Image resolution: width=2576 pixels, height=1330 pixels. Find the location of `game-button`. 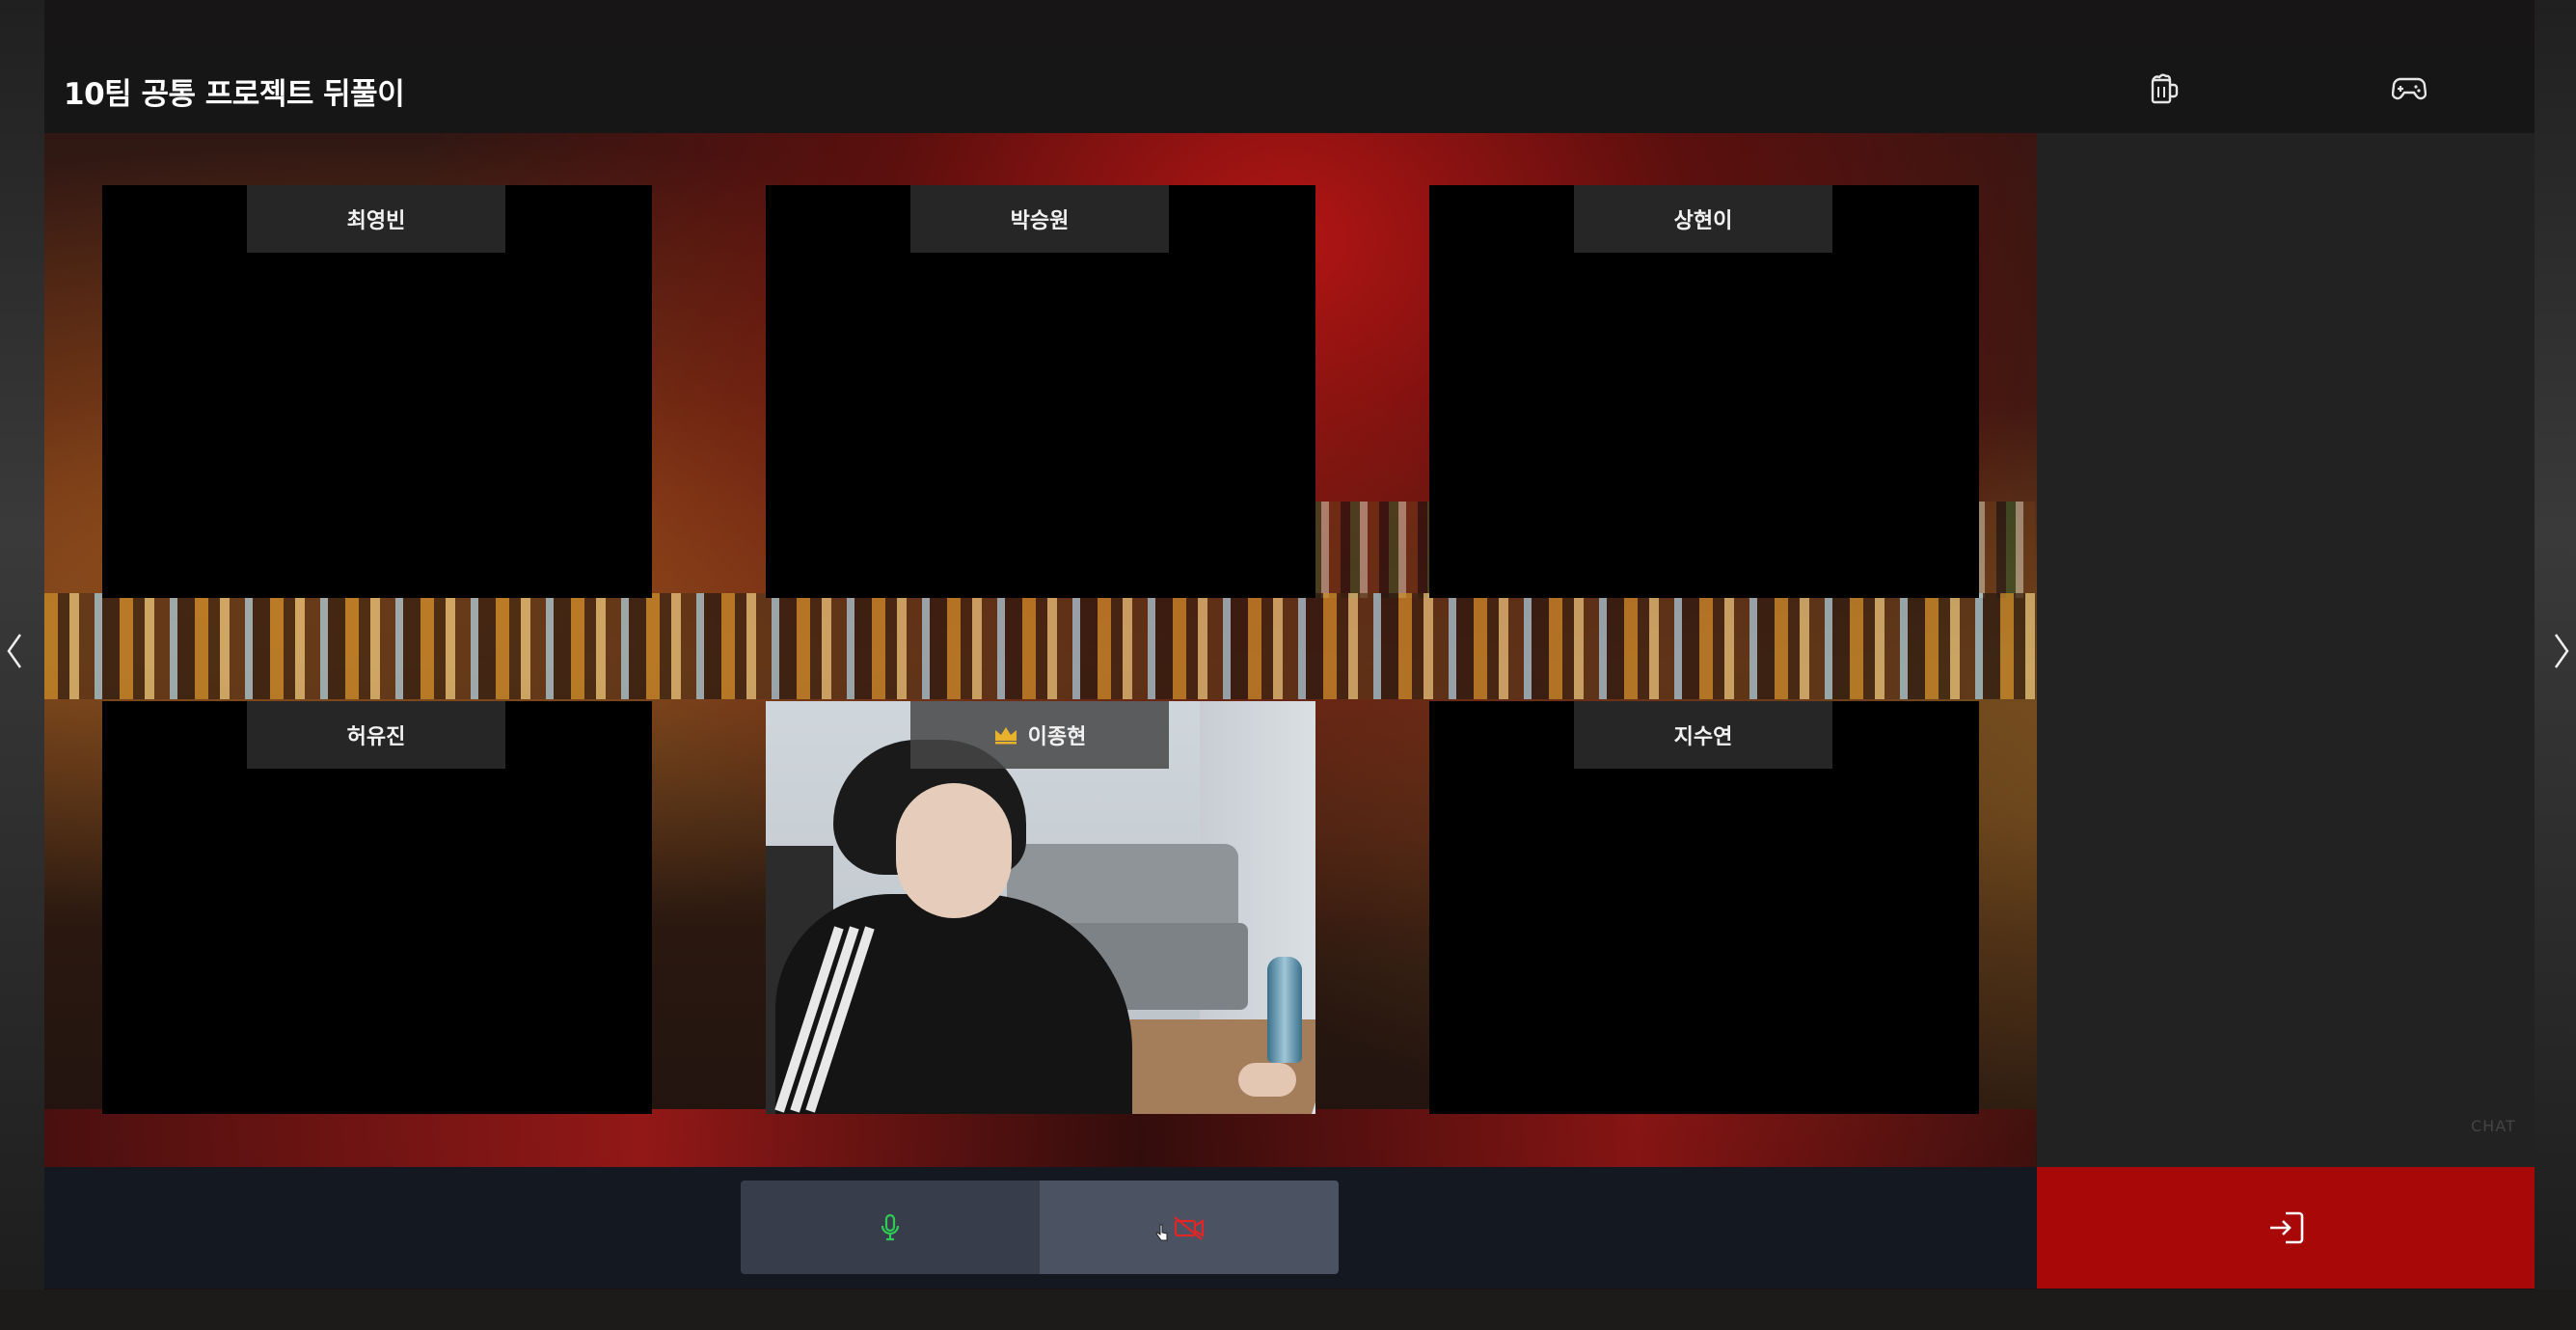

game-button is located at coordinates (2409, 88).